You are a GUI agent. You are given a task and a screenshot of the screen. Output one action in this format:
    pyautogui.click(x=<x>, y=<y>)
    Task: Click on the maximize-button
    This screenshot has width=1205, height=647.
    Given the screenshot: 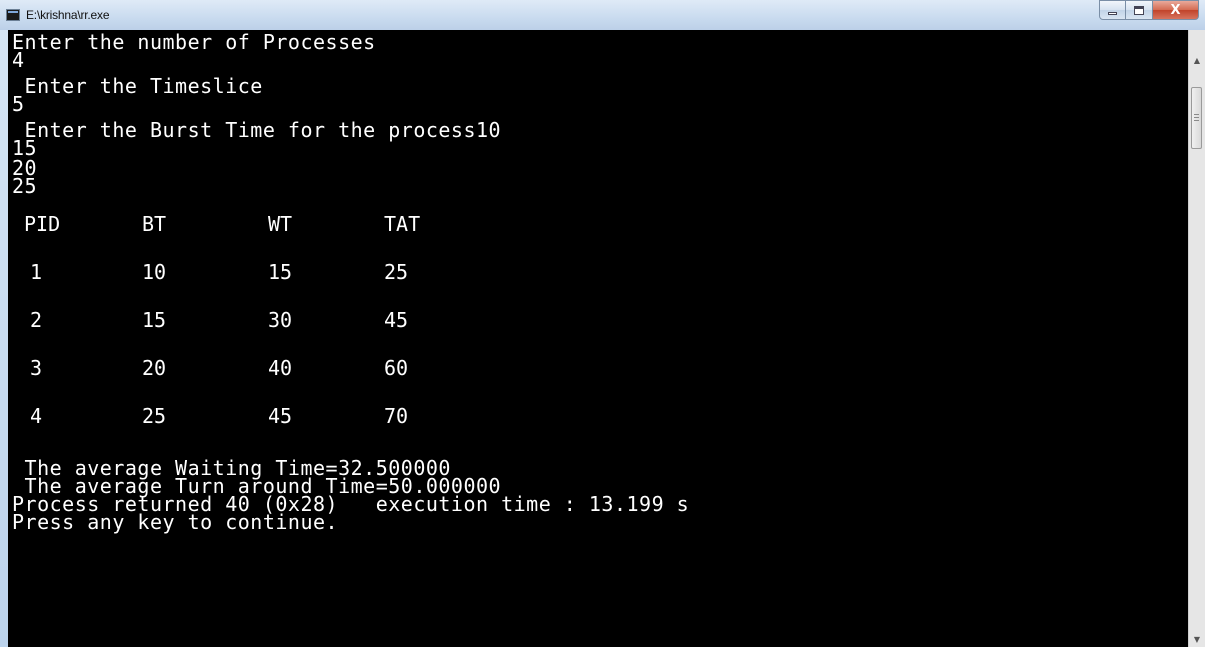 What is the action you would take?
    pyautogui.click(x=1139, y=10)
    